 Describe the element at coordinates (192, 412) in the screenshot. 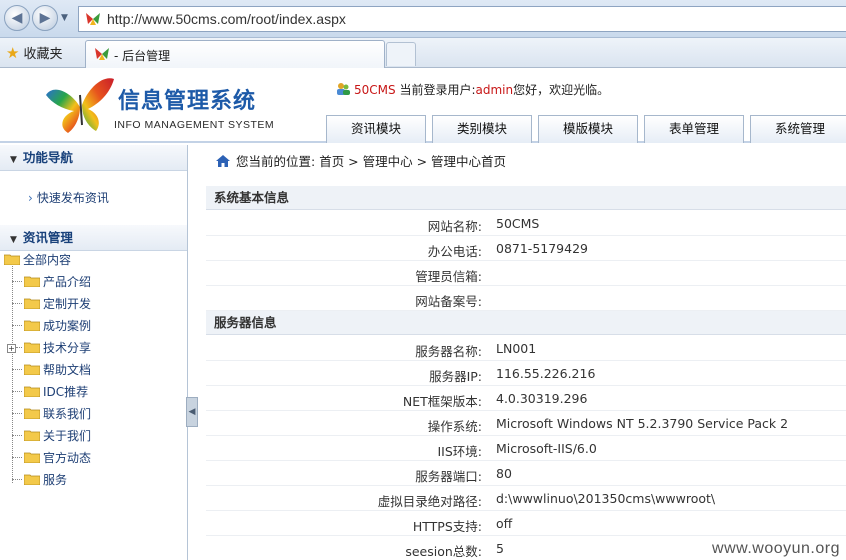

I see `sidebar-collapse-handle: ◀` at that location.